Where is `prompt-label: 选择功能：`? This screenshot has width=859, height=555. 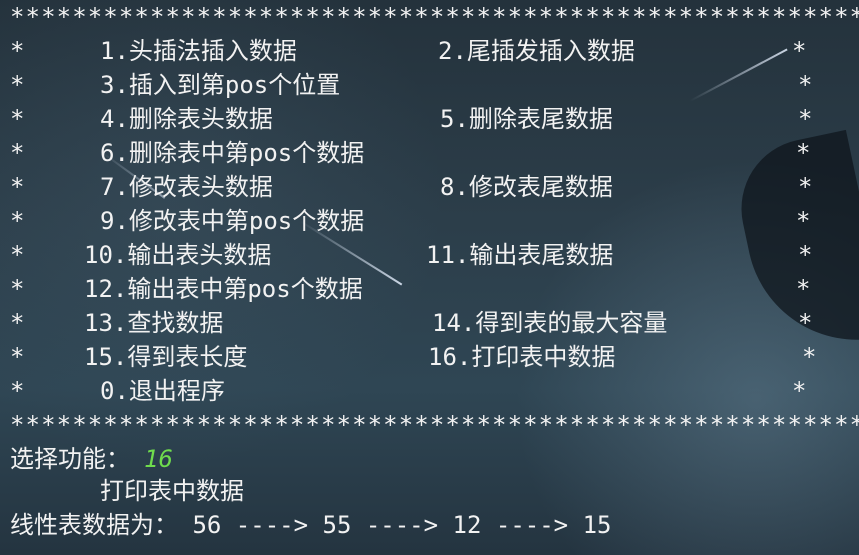
prompt-label: 选择功能： is located at coordinates (70, 459).